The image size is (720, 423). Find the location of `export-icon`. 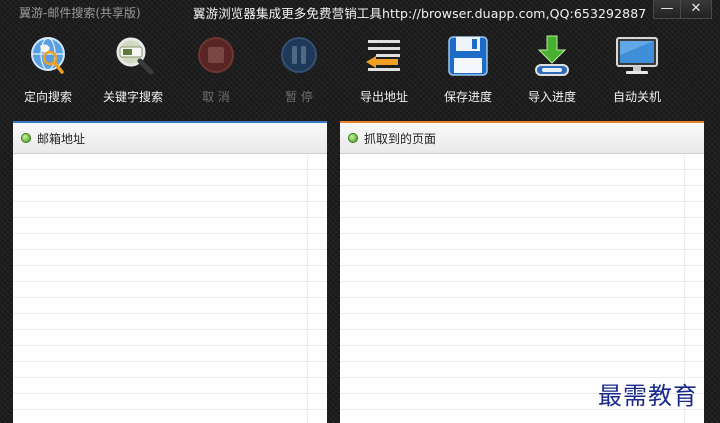

export-icon is located at coordinates (383, 55).